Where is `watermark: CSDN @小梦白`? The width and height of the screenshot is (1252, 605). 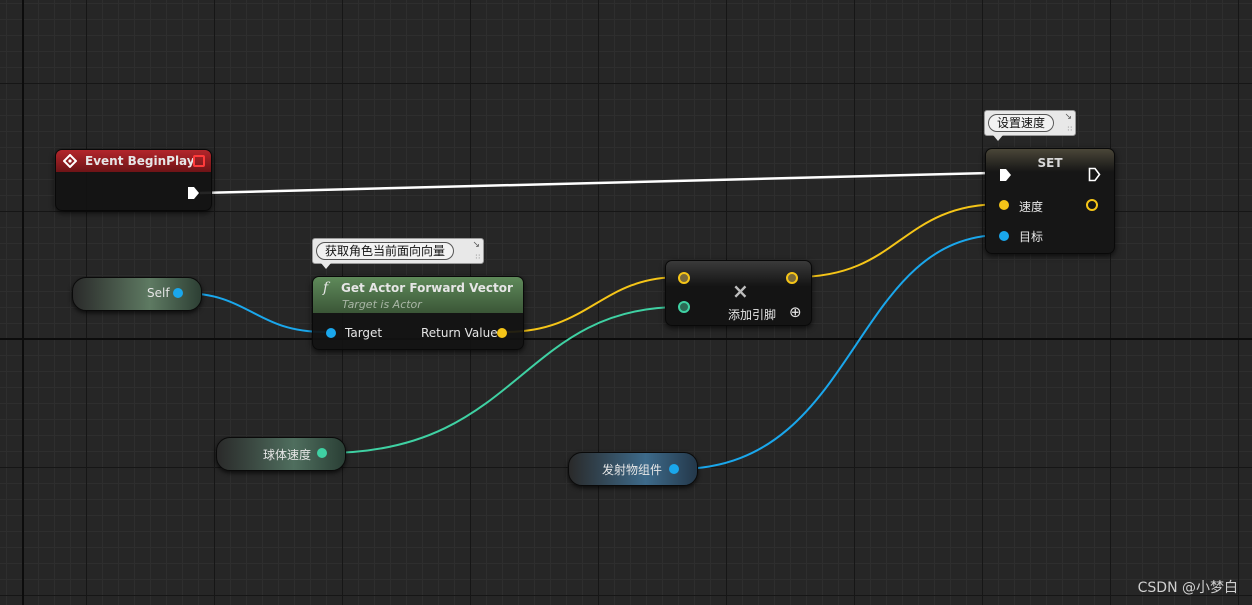
watermark: CSDN @小梦白 is located at coordinates (1187, 588).